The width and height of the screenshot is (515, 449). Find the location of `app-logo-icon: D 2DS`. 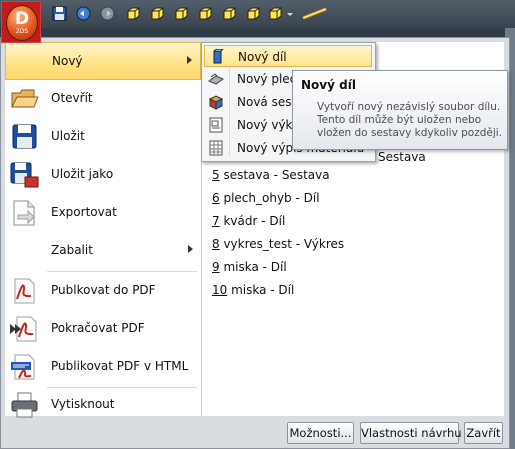

app-logo-icon: D 2DS is located at coordinates (22, 23).